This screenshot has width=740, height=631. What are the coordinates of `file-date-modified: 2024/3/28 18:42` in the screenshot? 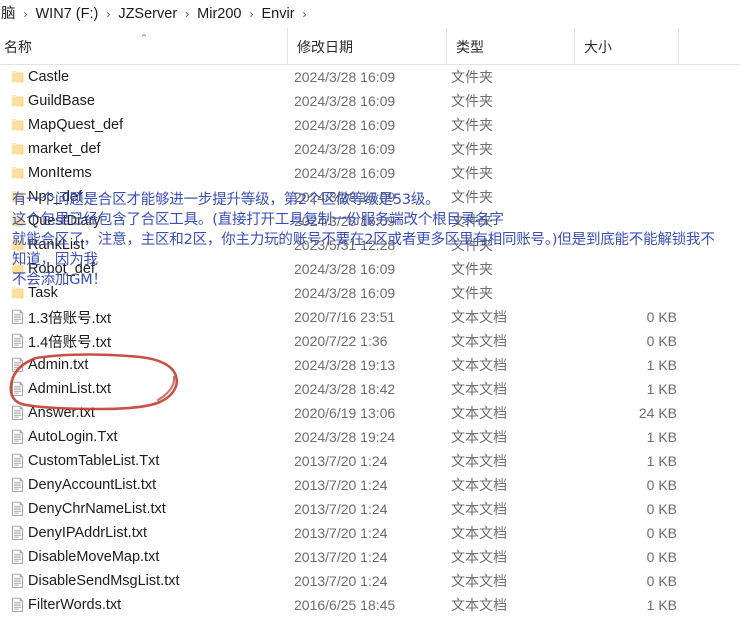 It's located at (345, 389).